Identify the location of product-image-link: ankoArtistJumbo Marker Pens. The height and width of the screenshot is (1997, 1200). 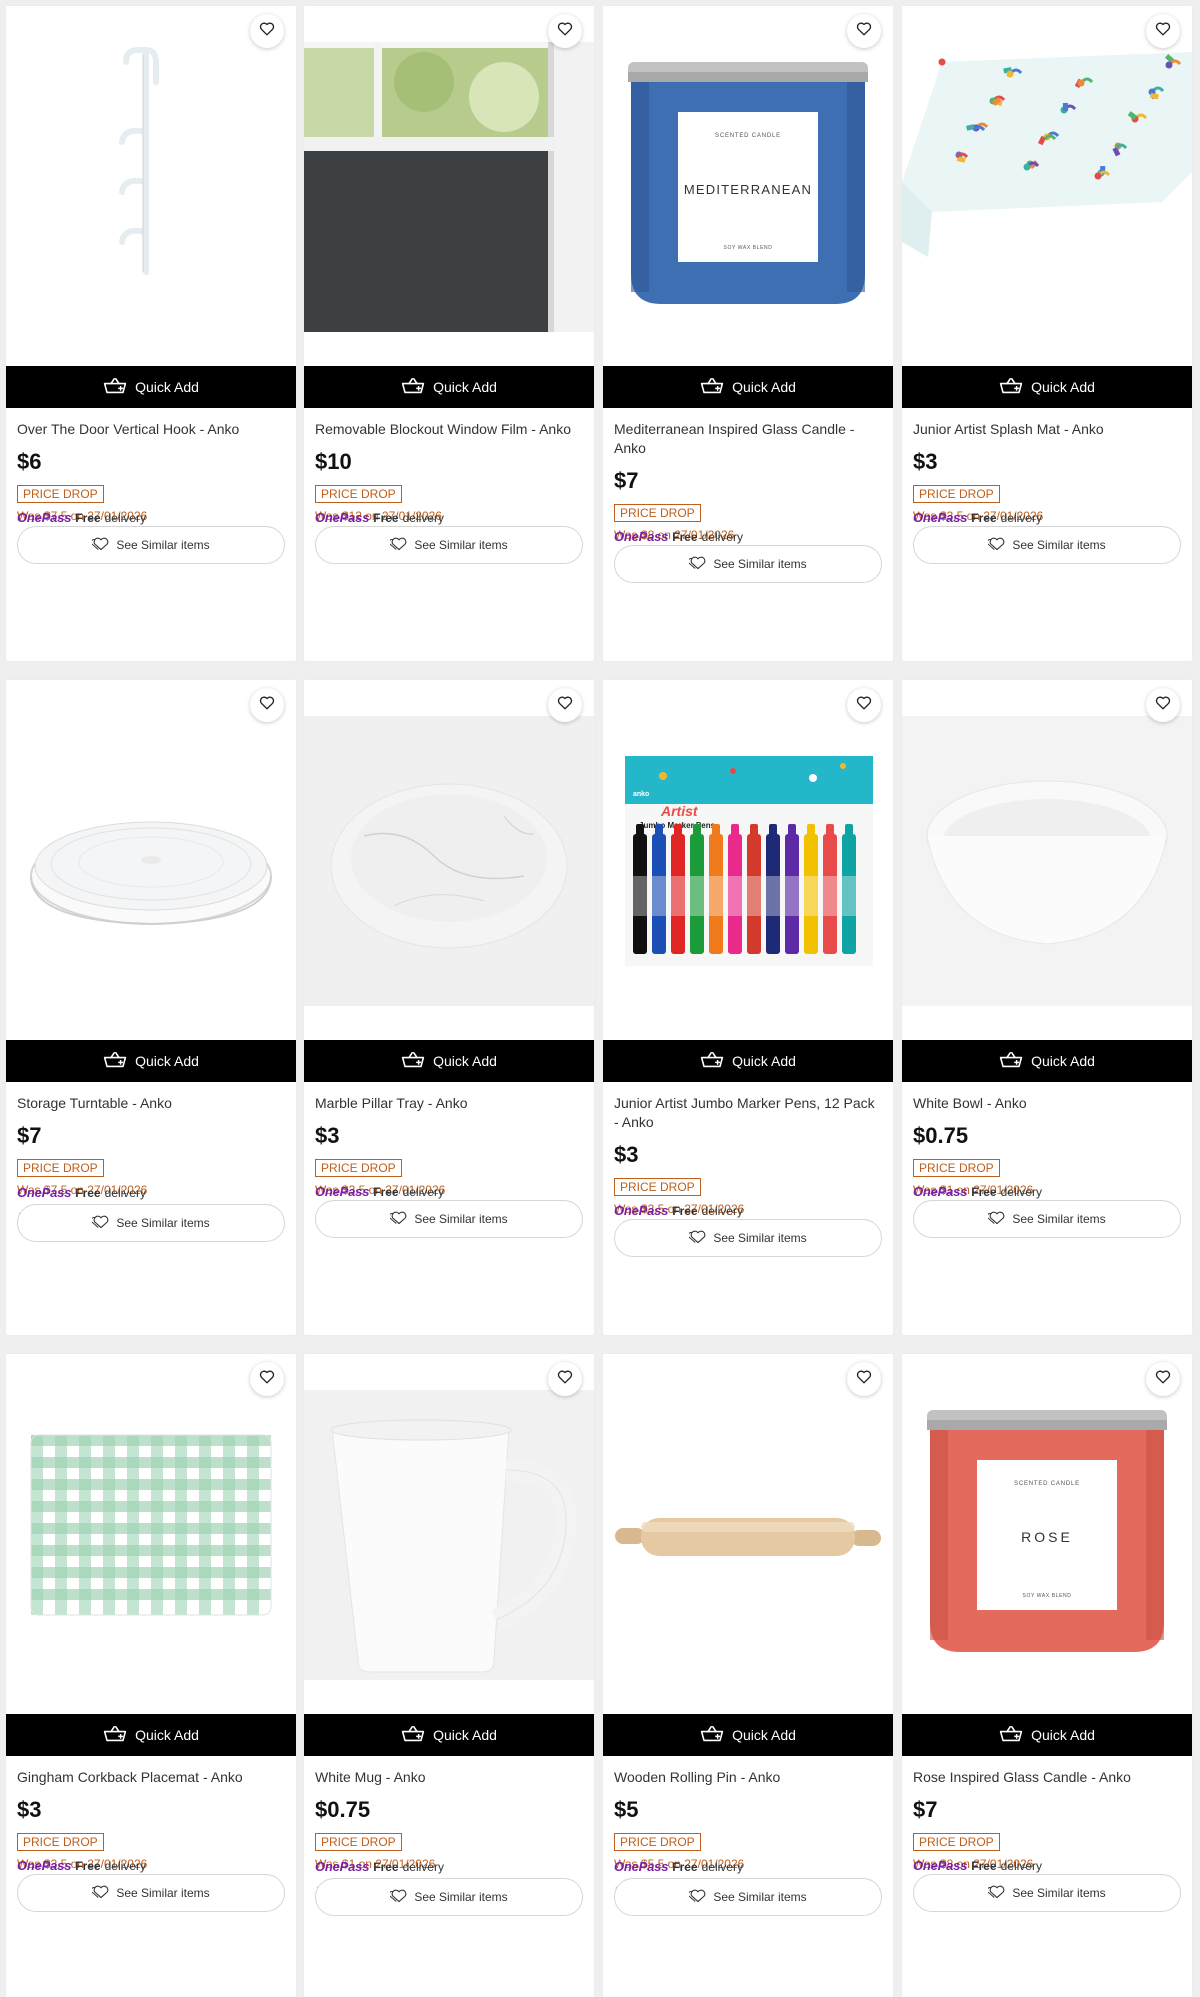
(748, 860).